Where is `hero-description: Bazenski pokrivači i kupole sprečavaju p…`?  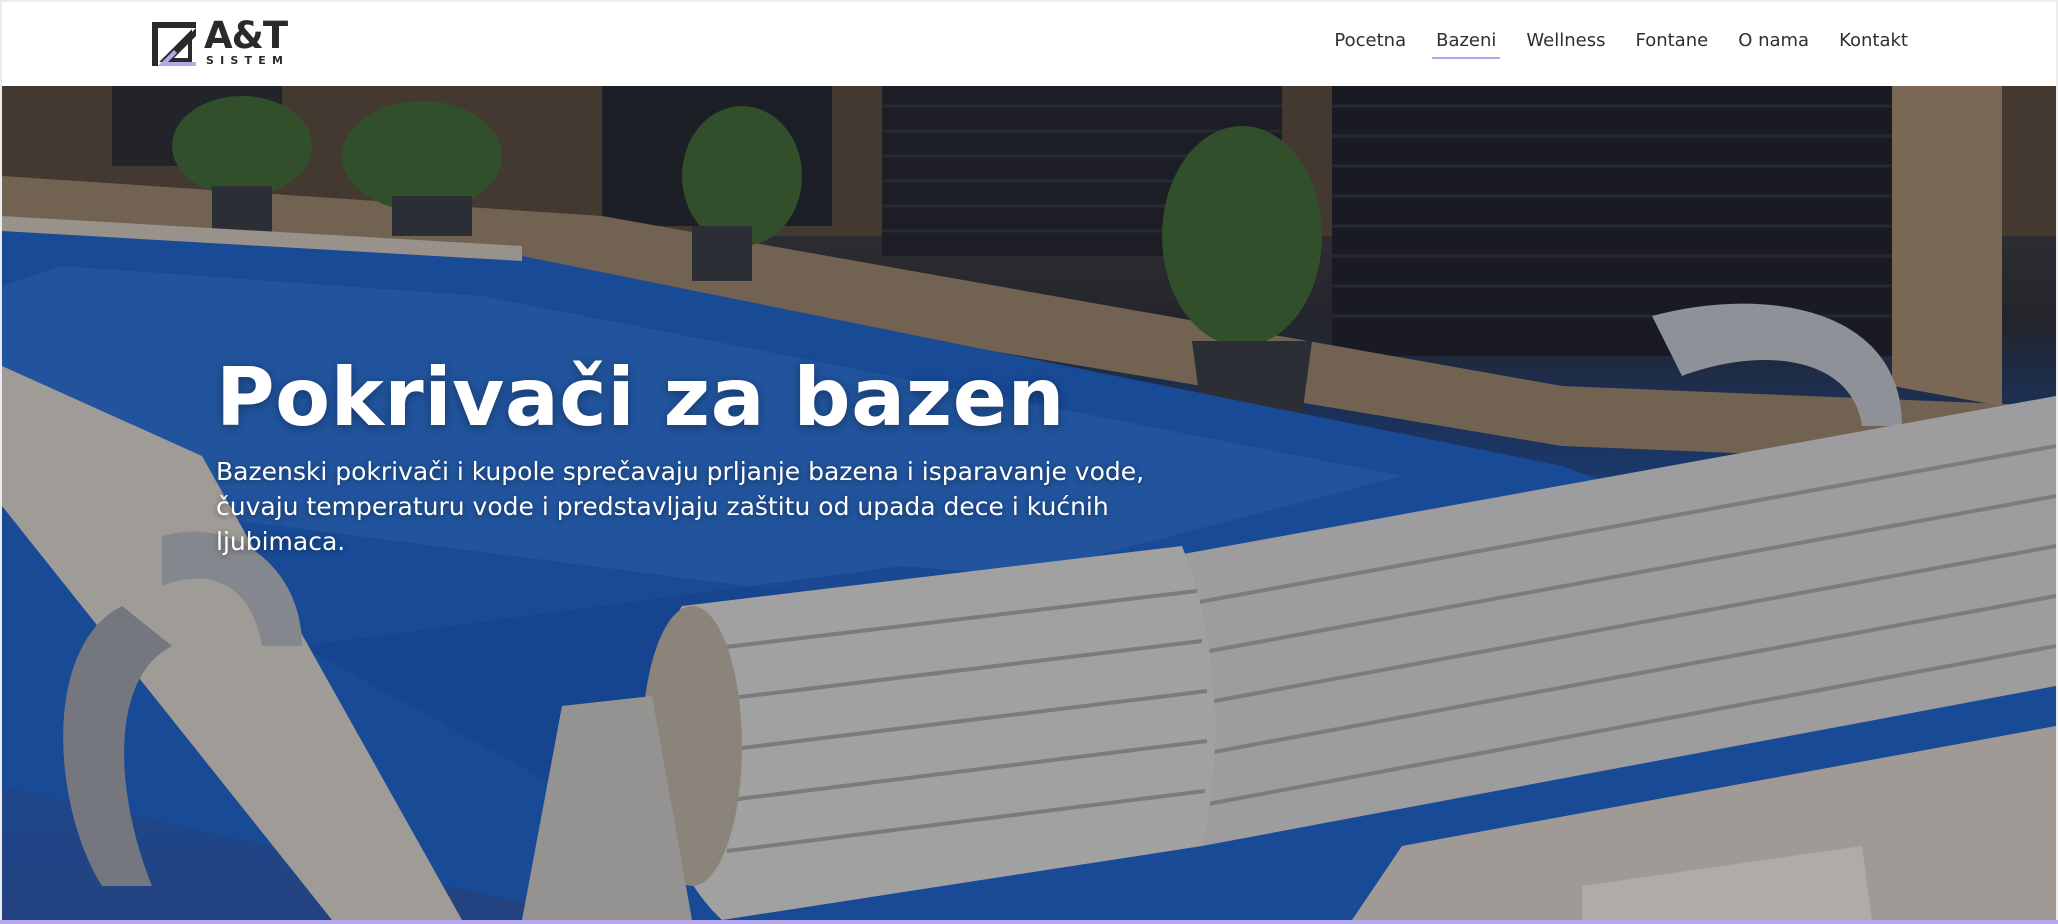 hero-description: Bazenski pokrivači i kupole sprečavaju p… is located at coordinates (680, 506).